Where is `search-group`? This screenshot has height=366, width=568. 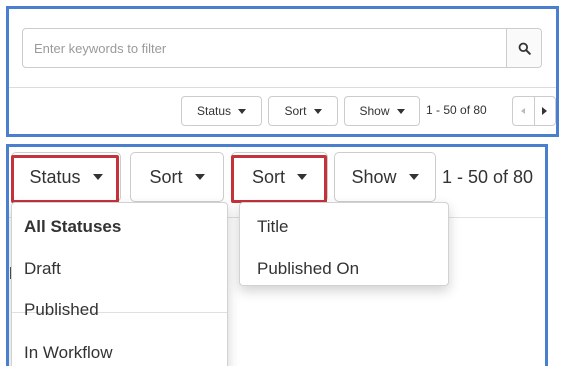
search-group is located at coordinates (282, 48).